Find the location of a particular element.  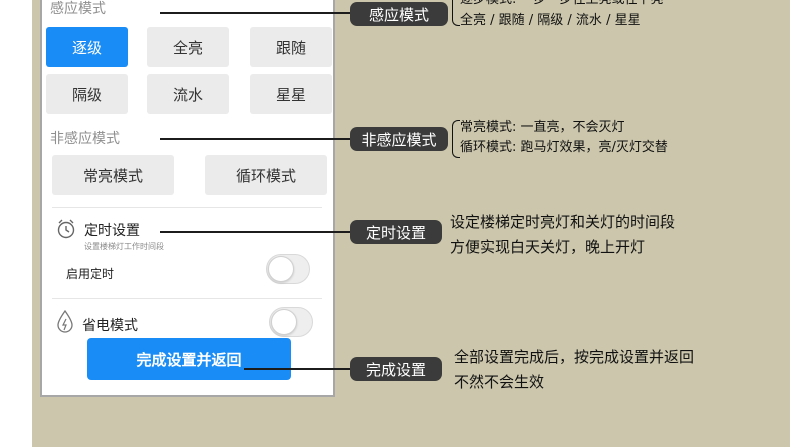

mode-button-zhuji: 逐级 is located at coordinates (87, 47).